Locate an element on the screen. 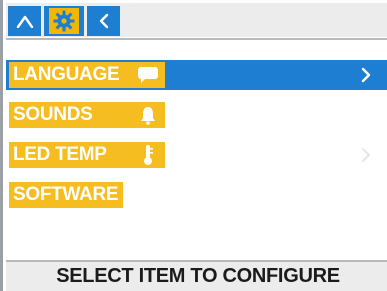 Image resolution: width=387 pixels, height=291 pixels. menu-item-software: SOFTWARE is located at coordinates (66, 195).